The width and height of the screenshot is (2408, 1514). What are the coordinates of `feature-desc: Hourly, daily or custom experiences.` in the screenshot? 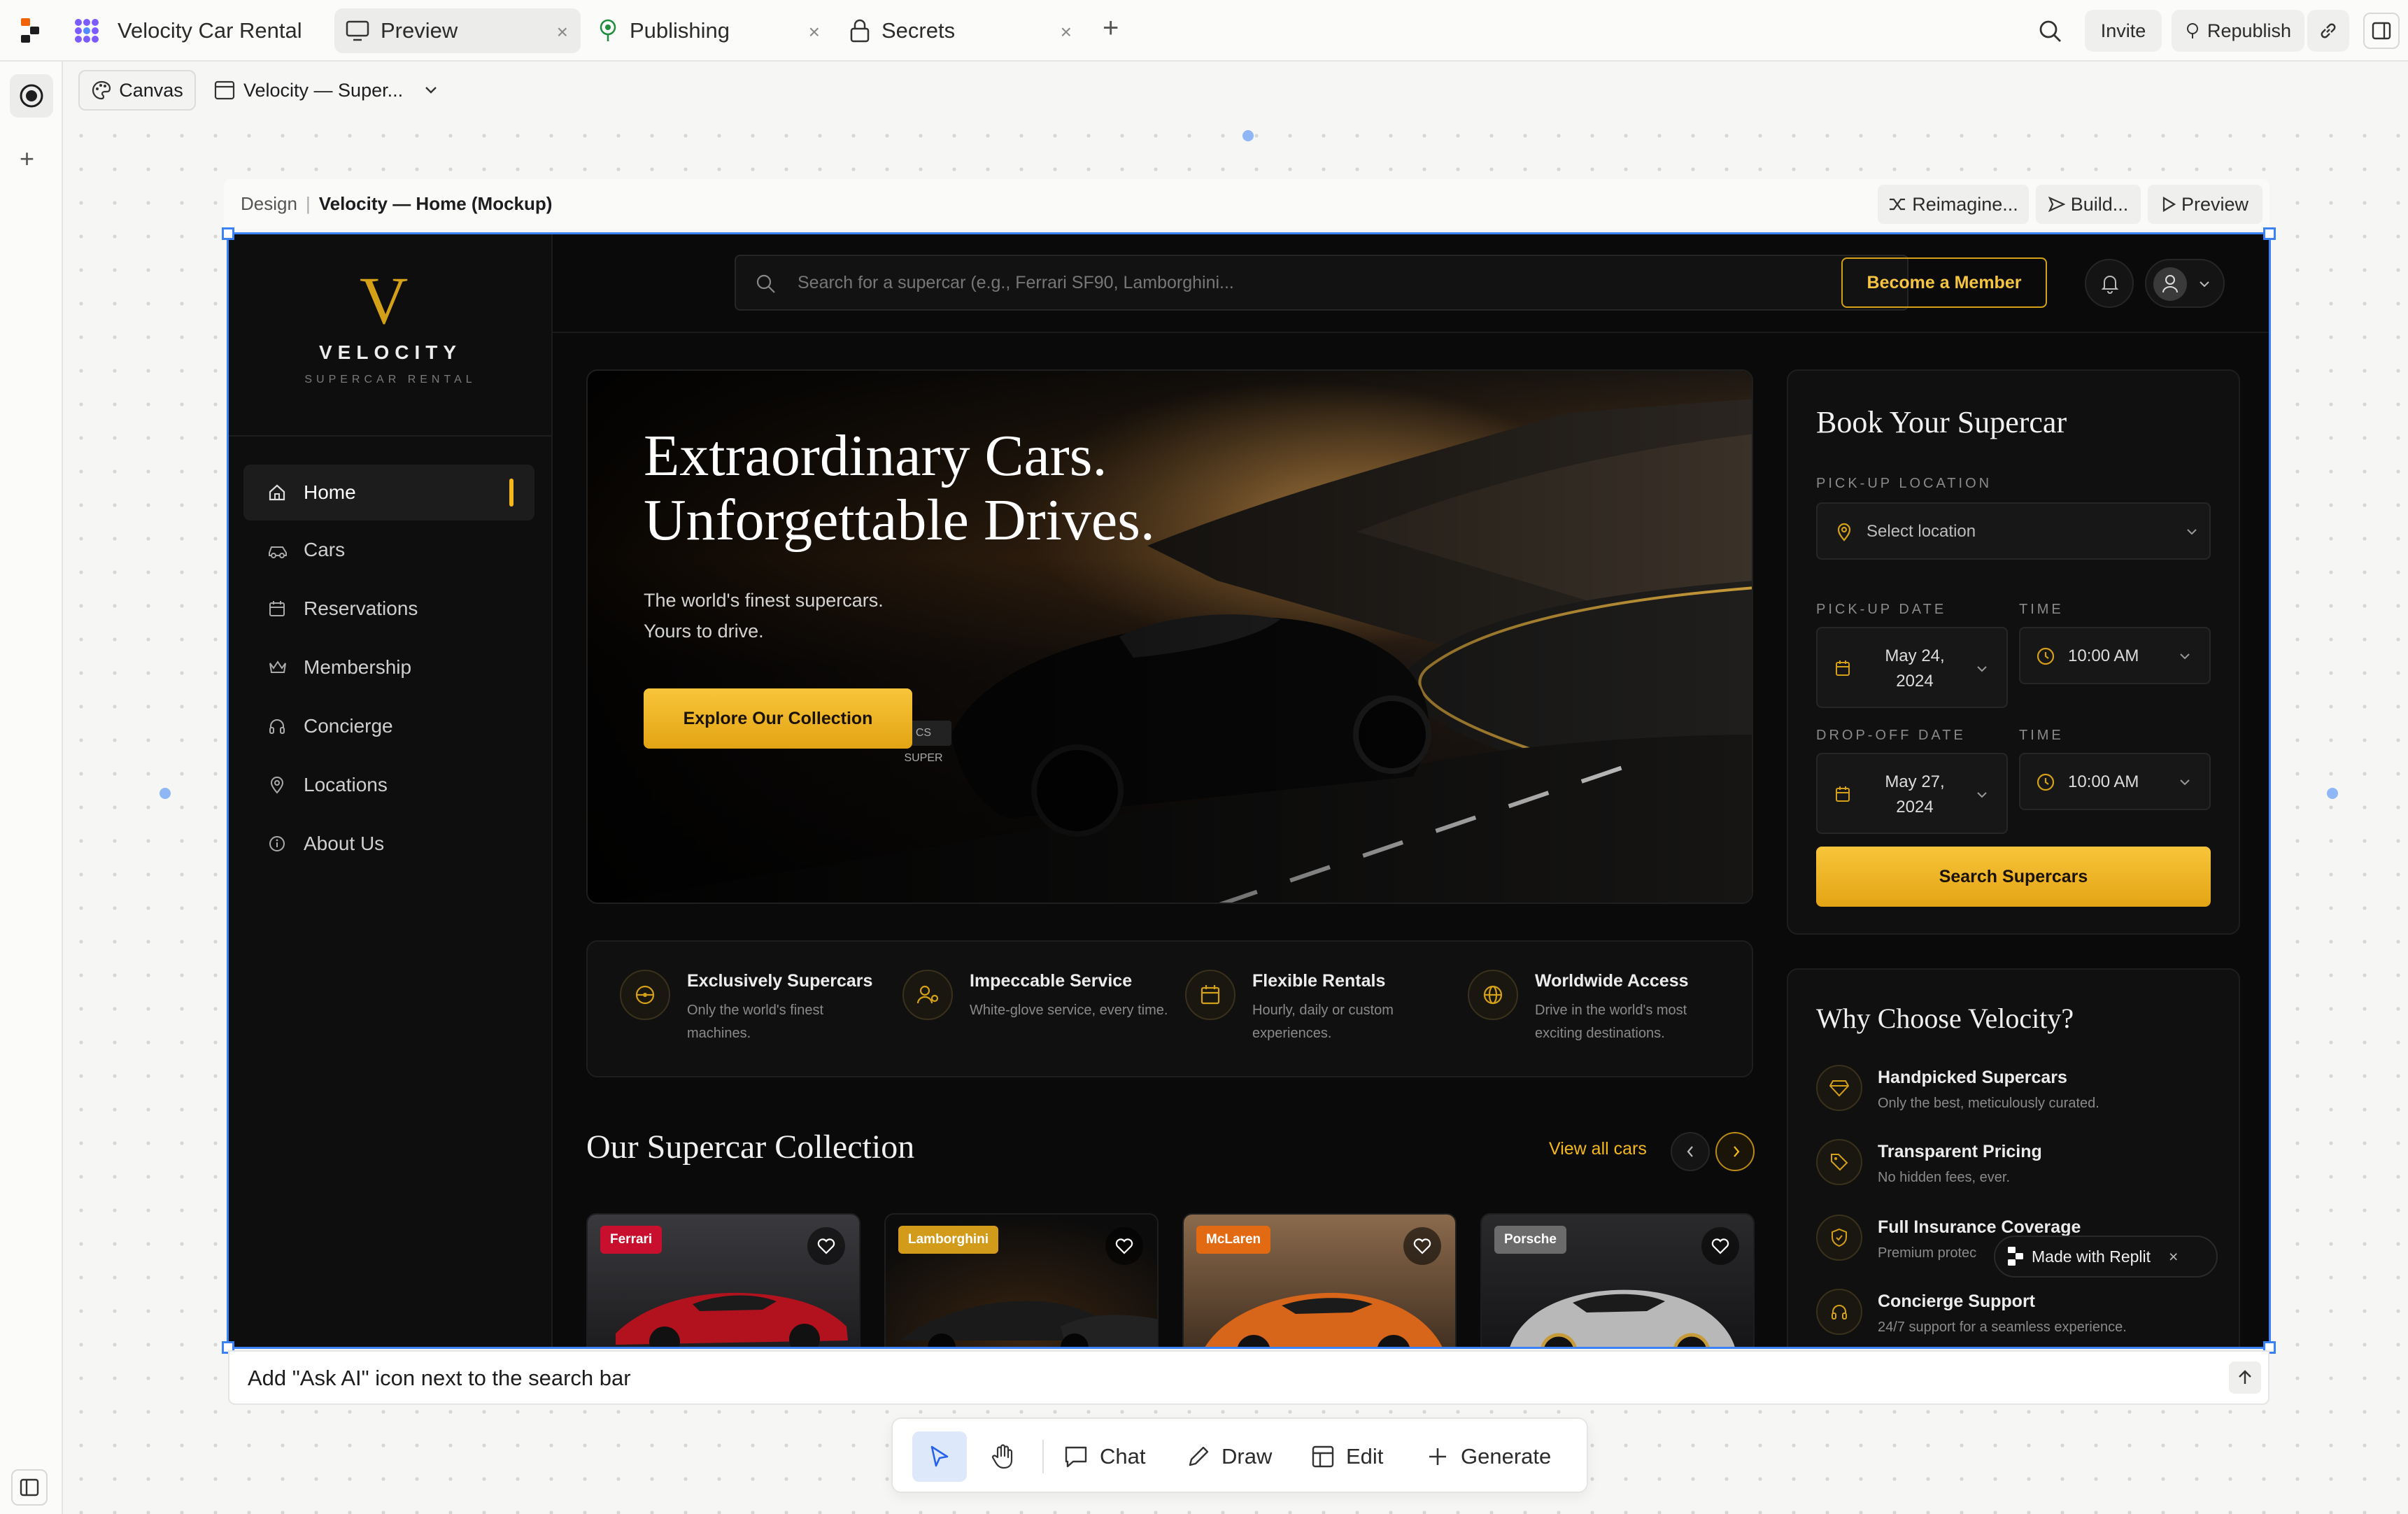 It's located at (1323, 1022).